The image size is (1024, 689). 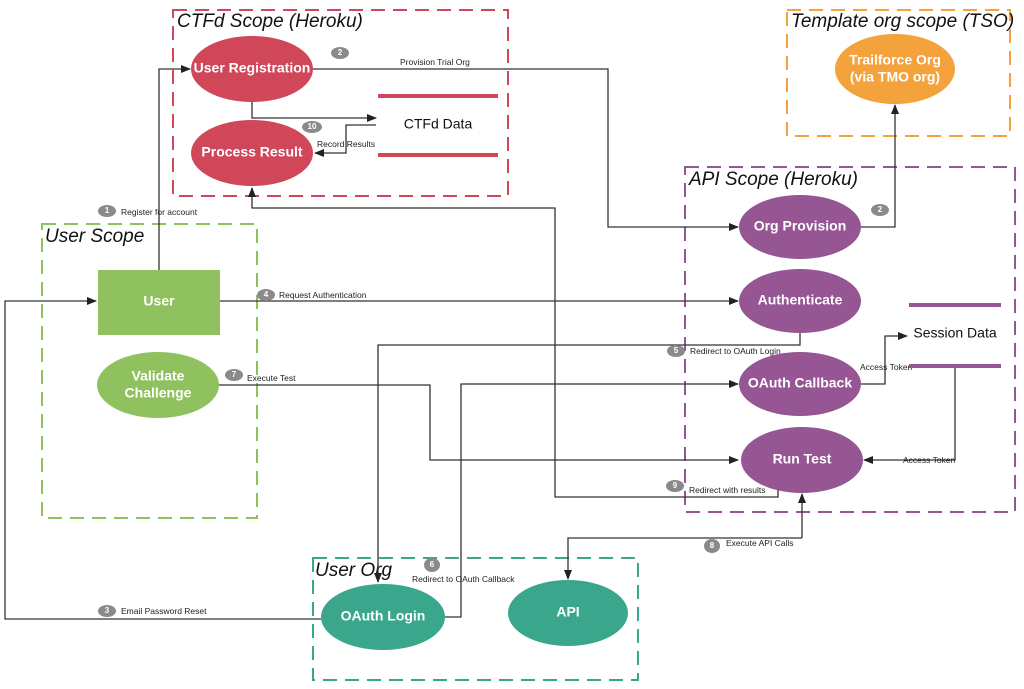 What do you see at coordinates (463, 579) in the screenshot?
I see `edge-label: Redirect to OAuth Callback` at bounding box center [463, 579].